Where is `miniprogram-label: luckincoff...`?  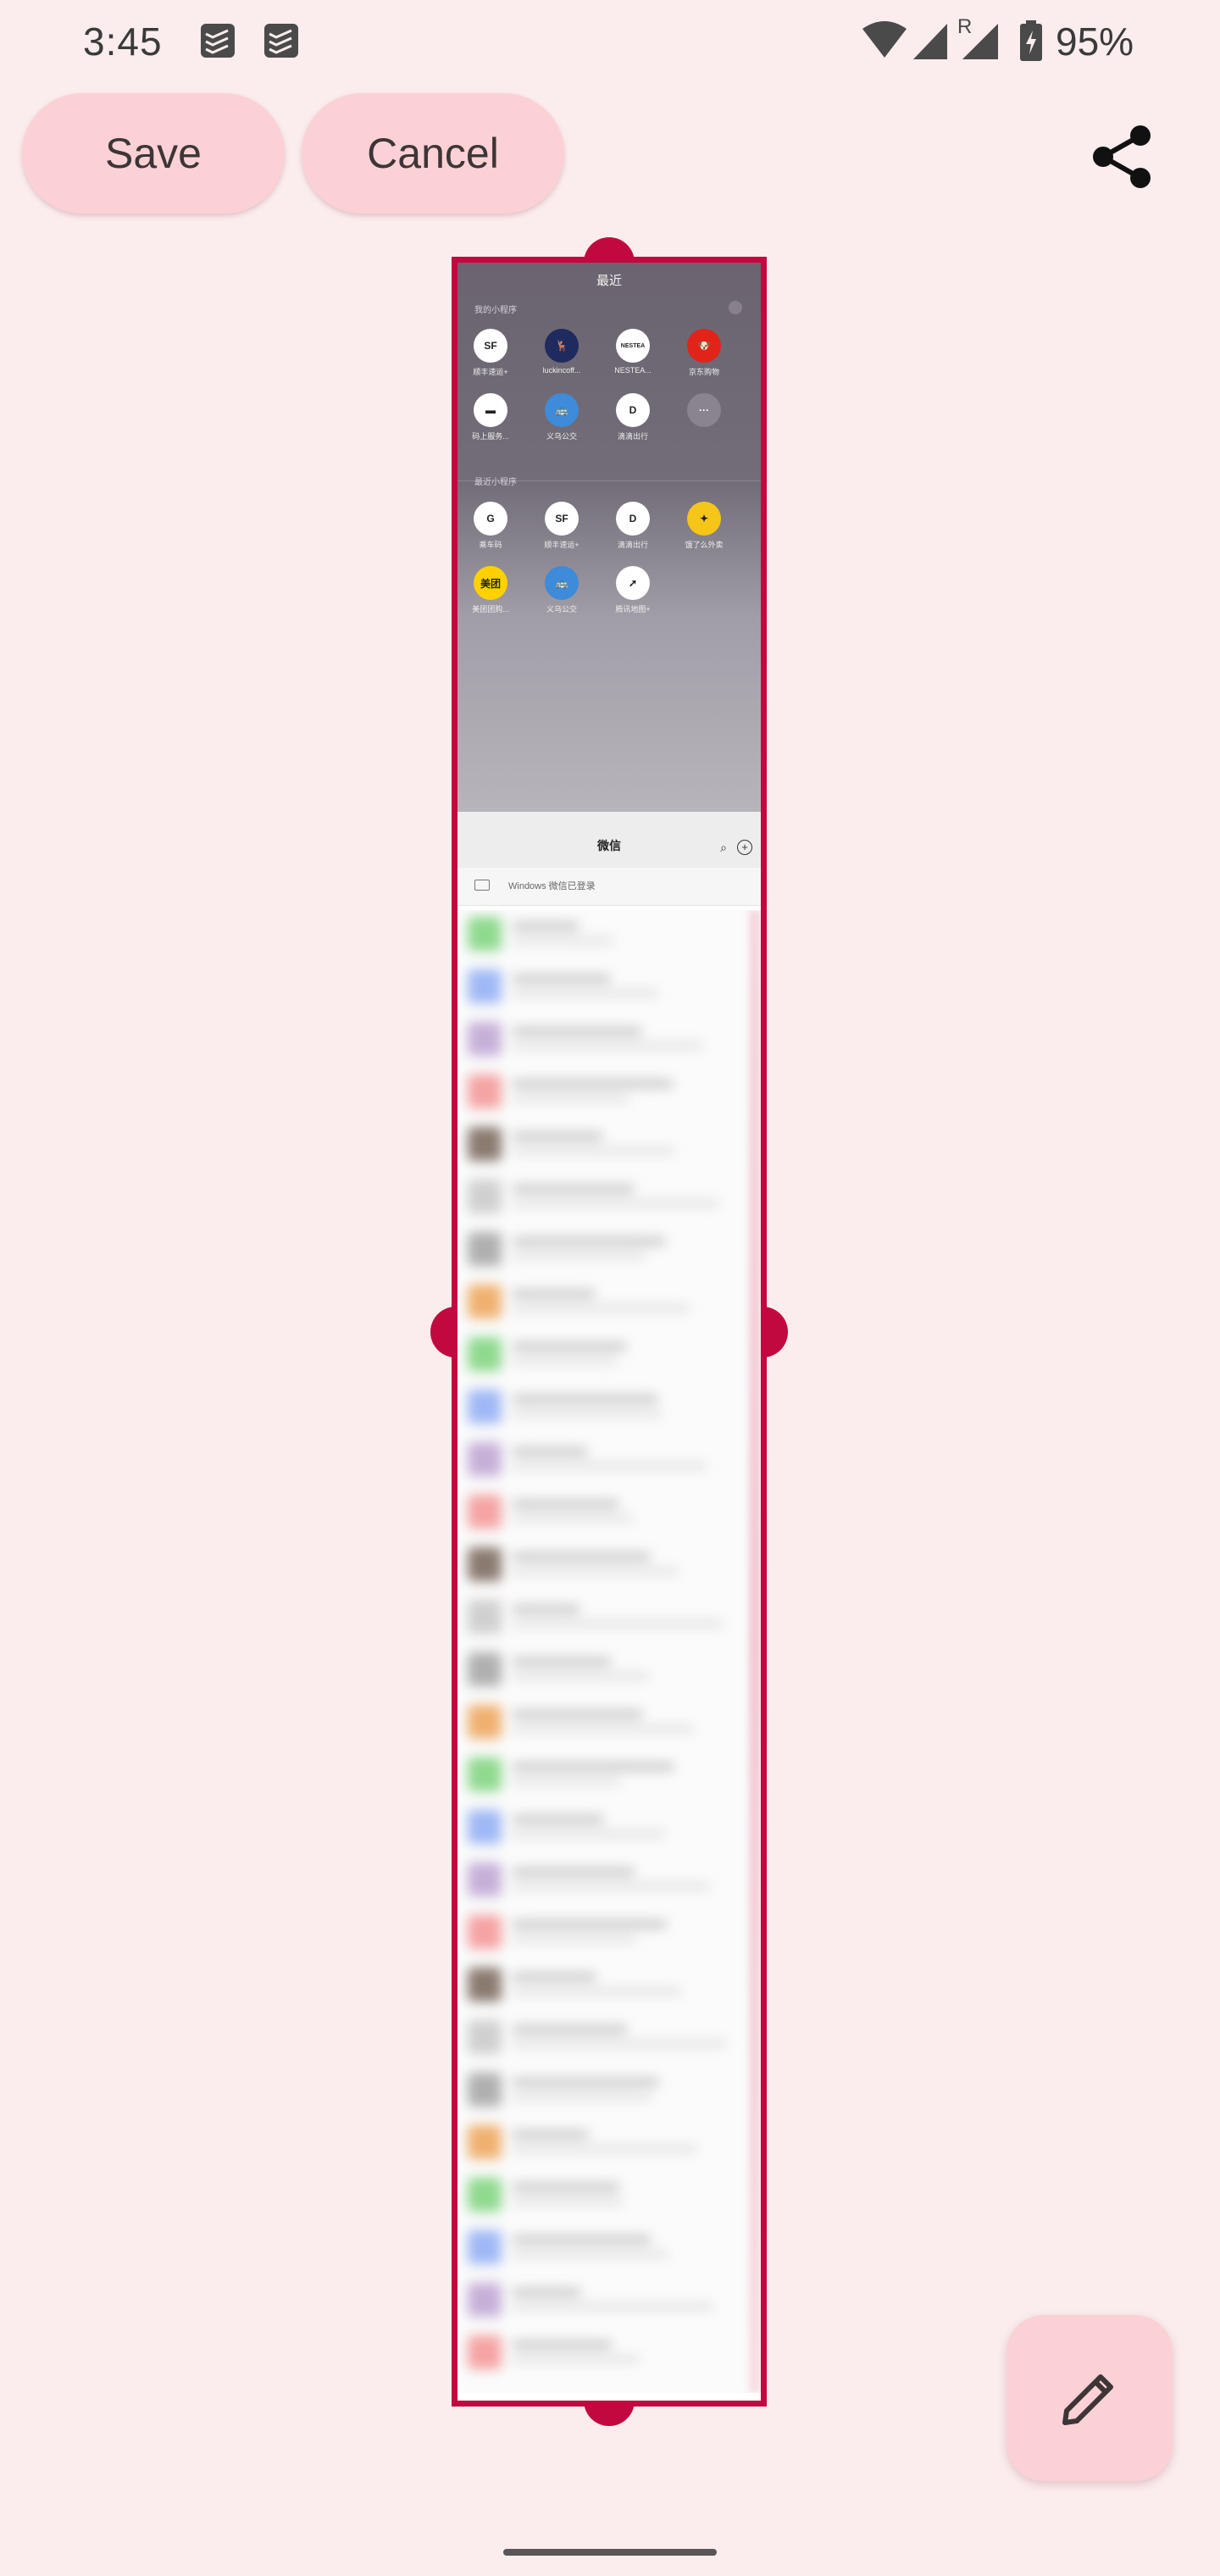 miniprogram-label: luckincoff... is located at coordinates (561, 370).